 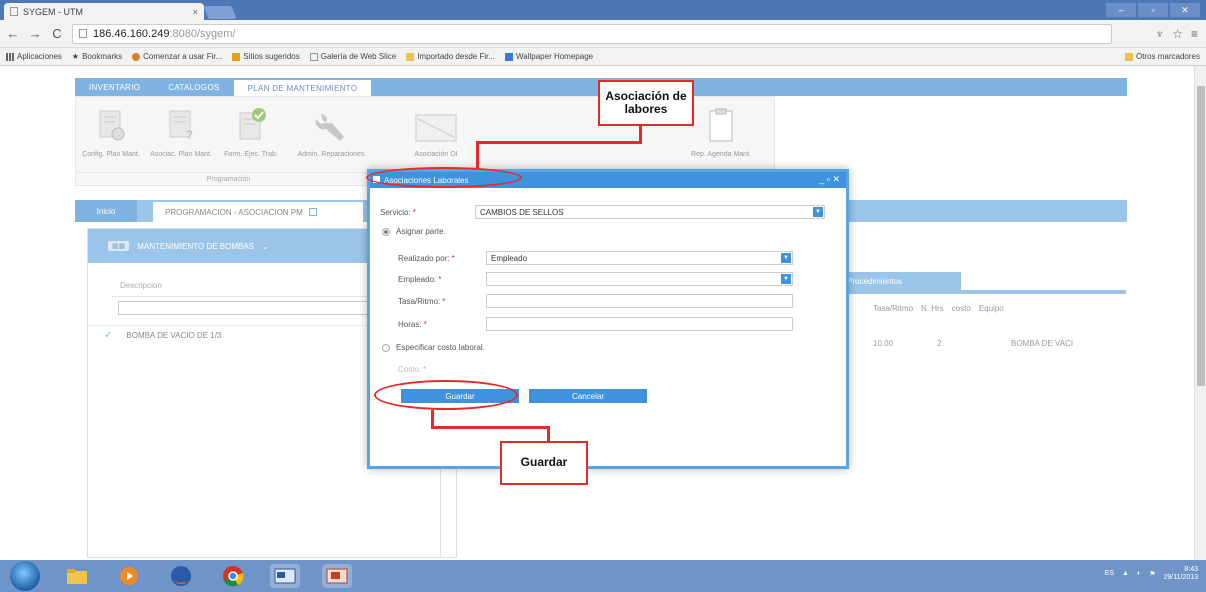 What do you see at coordinates (1139, 573) in the screenshot?
I see `volume-icon: ◐` at bounding box center [1139, 573].